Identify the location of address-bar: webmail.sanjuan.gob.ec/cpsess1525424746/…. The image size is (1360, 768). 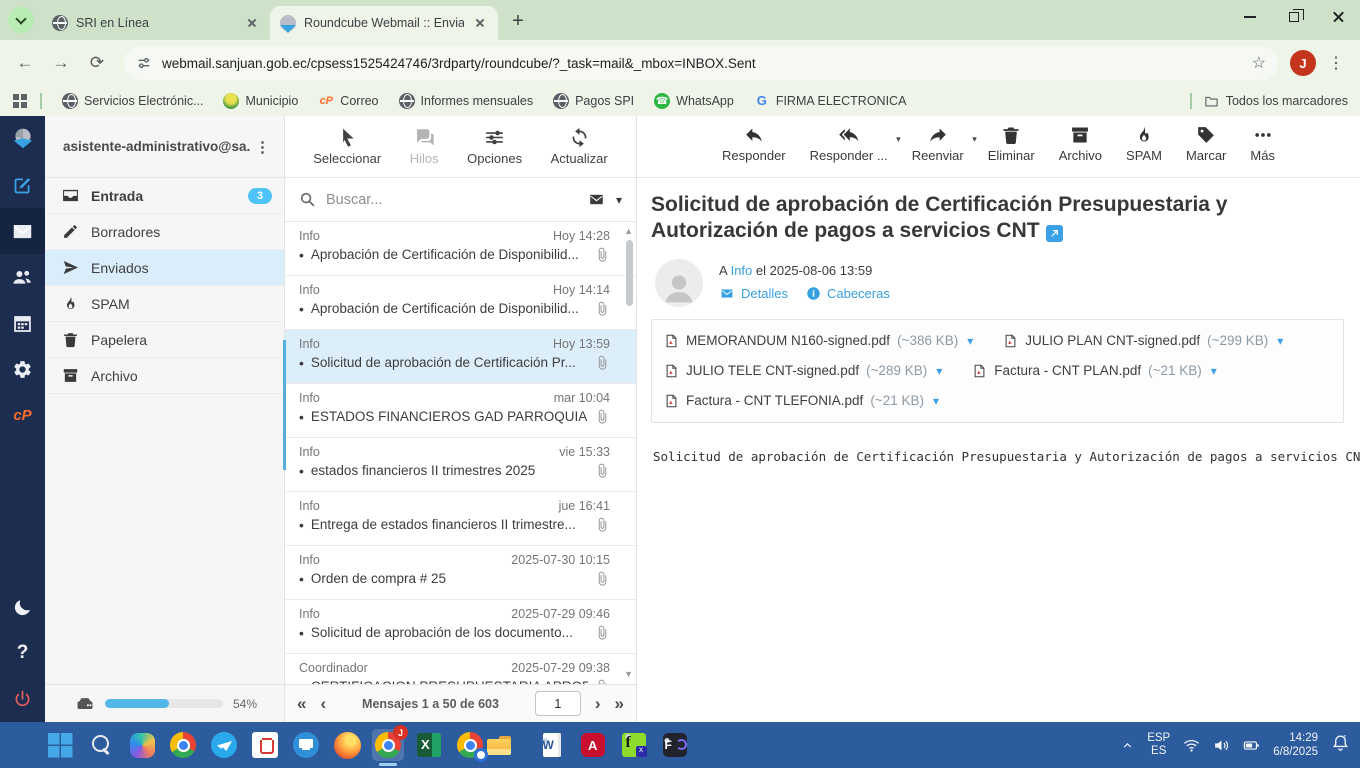
(701, 63).